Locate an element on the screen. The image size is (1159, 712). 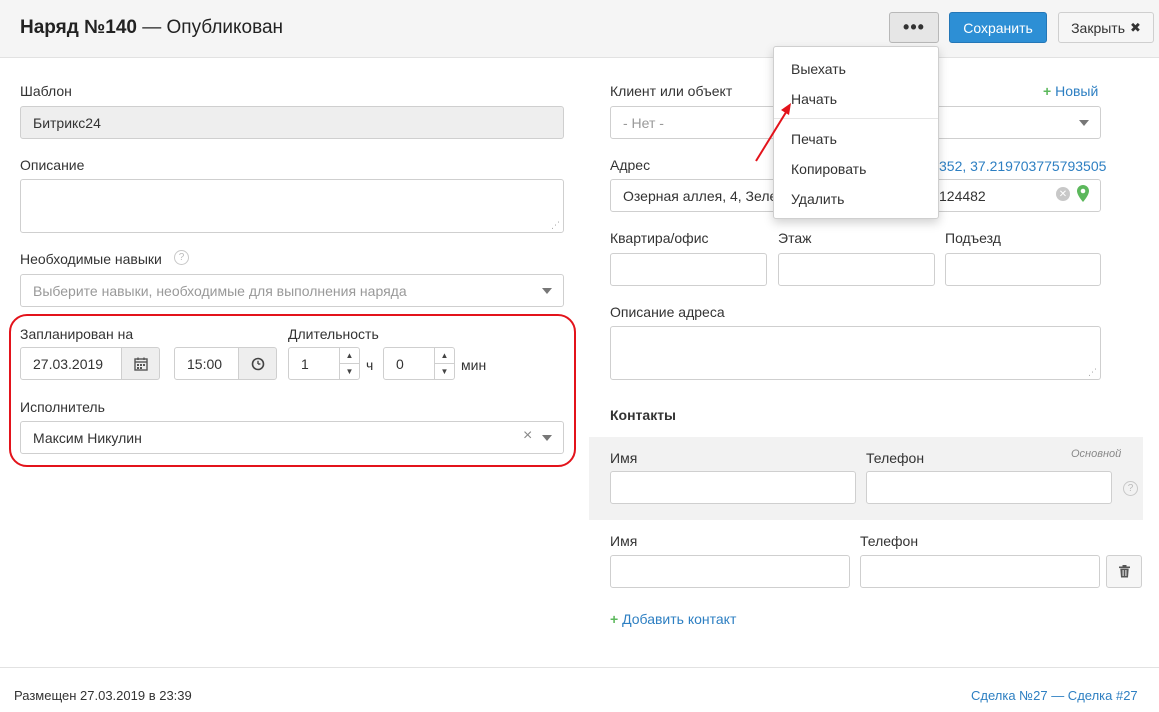
delete-contact-button is located at coordinates (1124, 571).